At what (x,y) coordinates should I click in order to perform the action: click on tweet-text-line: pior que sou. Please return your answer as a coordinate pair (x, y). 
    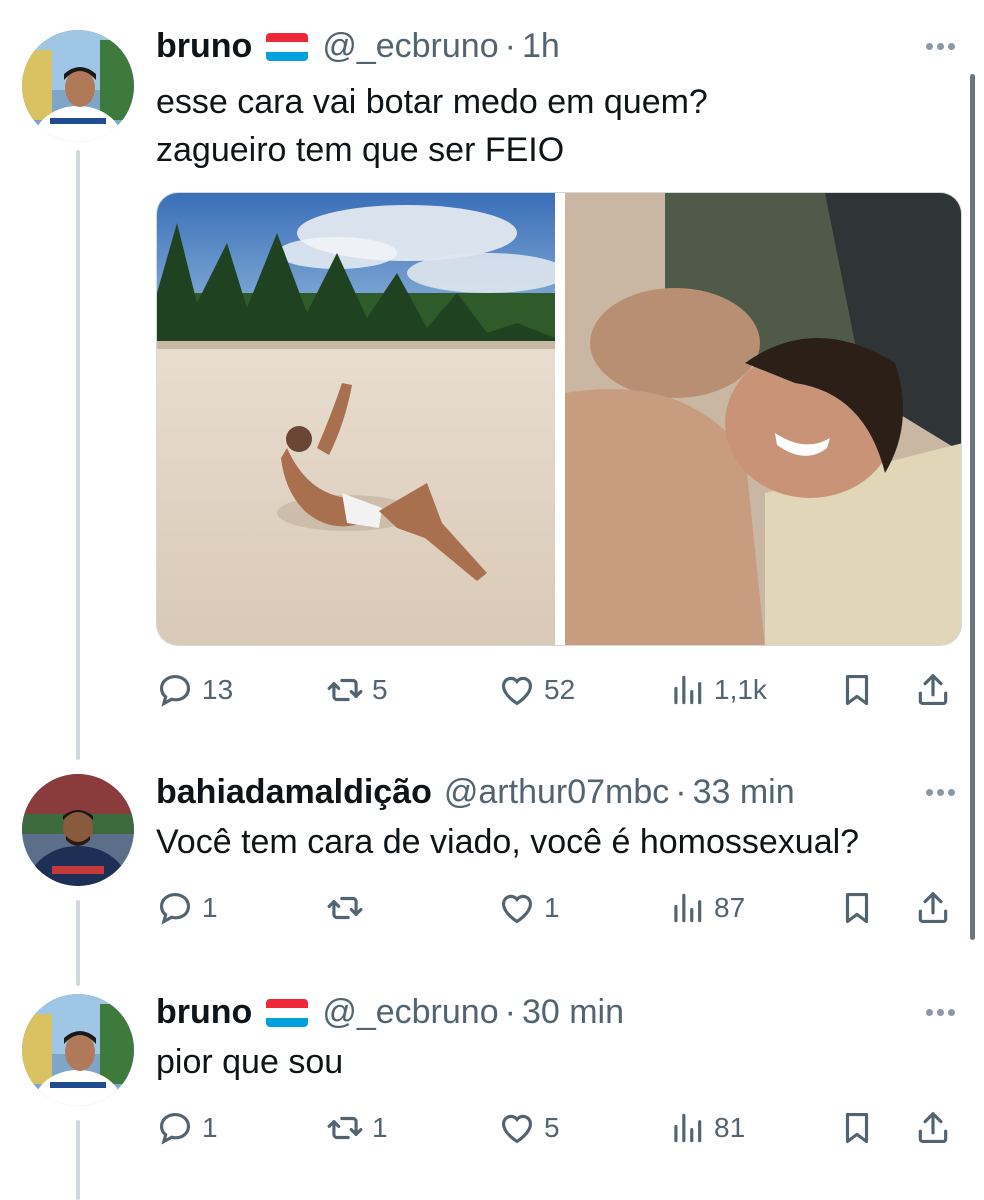
    Looking at the image, I should click on (250, 1062).